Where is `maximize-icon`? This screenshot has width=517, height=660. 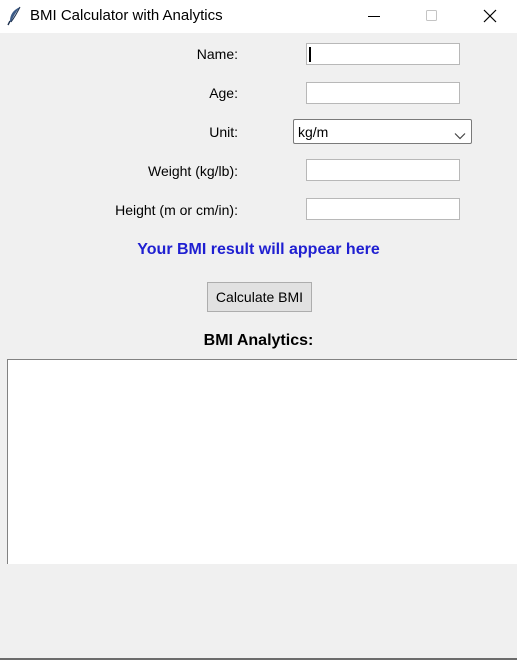
maximize-icon is located at coordinates (431, 16).